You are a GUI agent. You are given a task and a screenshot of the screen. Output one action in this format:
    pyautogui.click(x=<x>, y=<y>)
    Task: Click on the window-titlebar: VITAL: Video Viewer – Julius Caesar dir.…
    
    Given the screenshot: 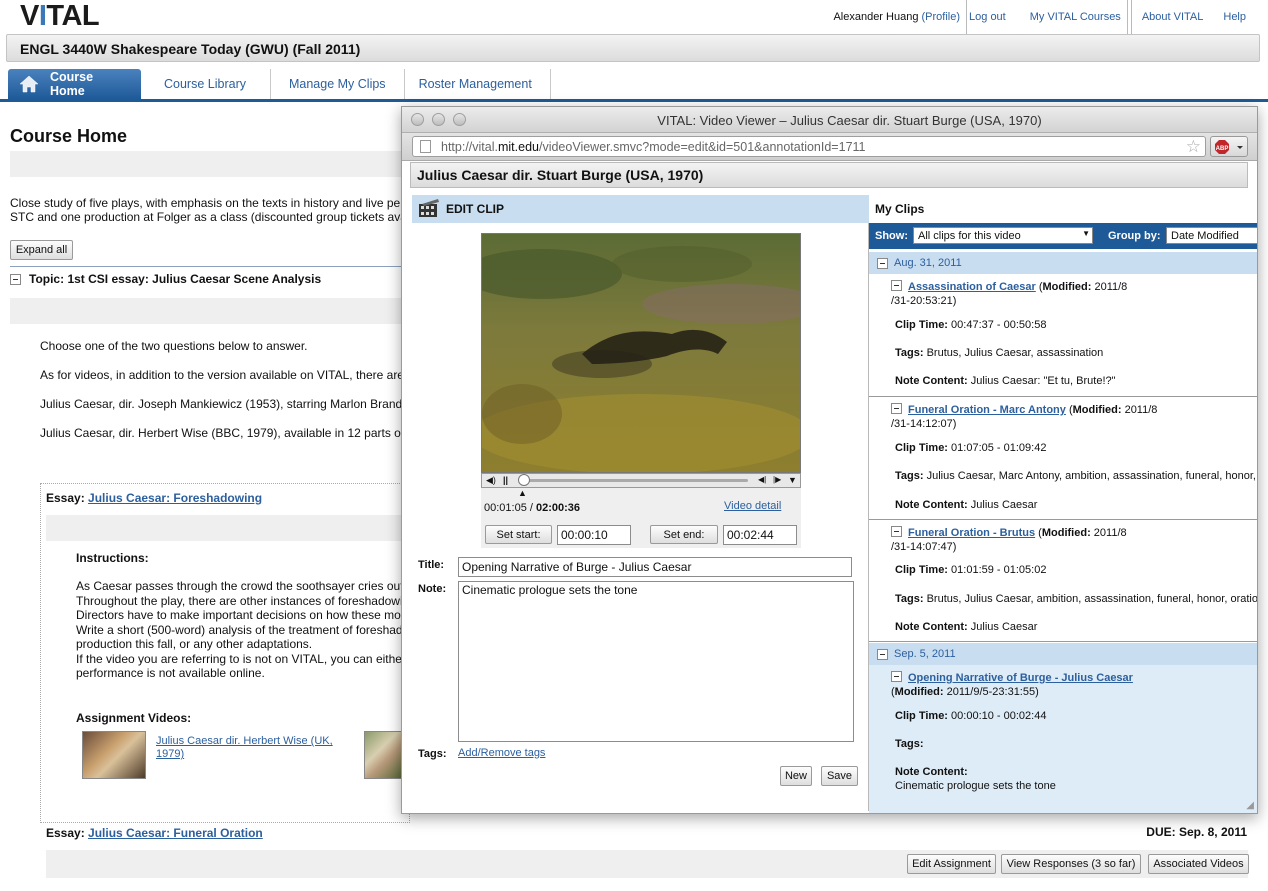 What is the action you would take?
    pyautogui.click(x=829, y=120)
    